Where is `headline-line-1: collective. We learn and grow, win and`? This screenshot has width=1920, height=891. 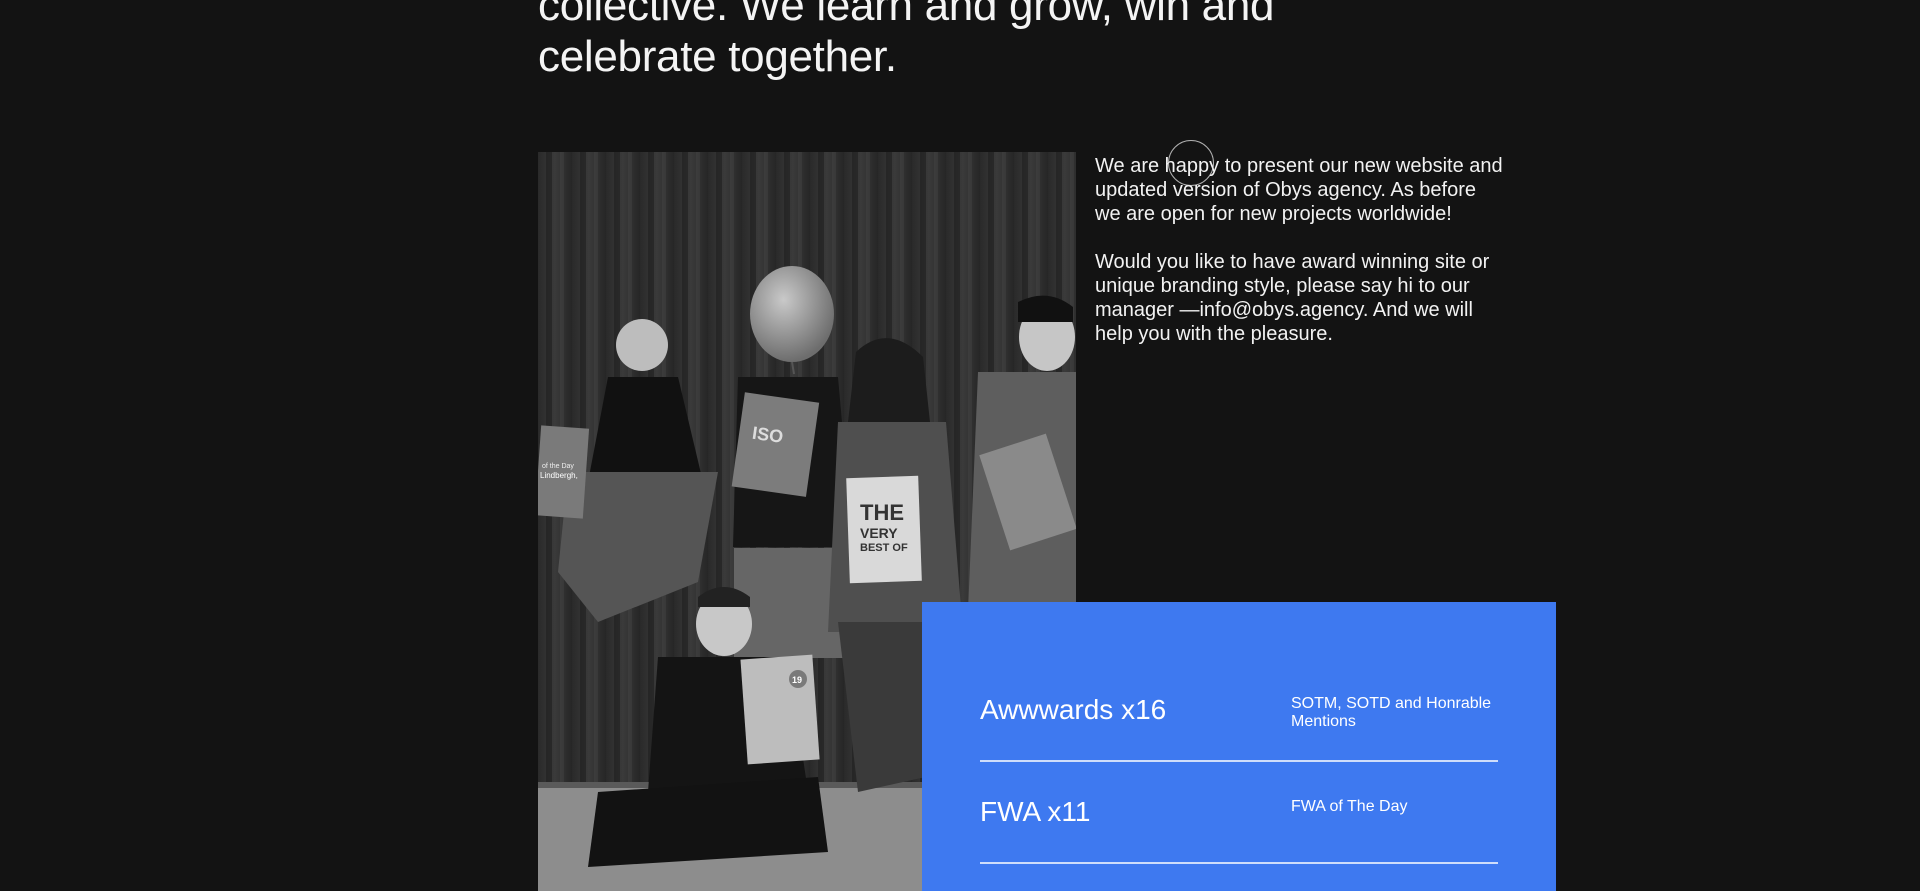 headline-line-1: collective. We learn and grow, win and is located at coordinates (906, 15).